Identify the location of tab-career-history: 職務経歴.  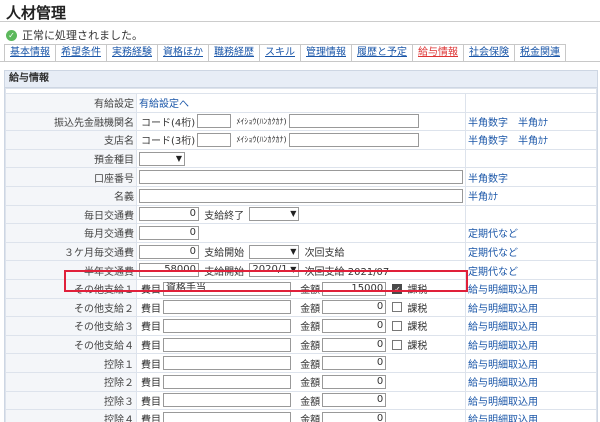
(234, 53).